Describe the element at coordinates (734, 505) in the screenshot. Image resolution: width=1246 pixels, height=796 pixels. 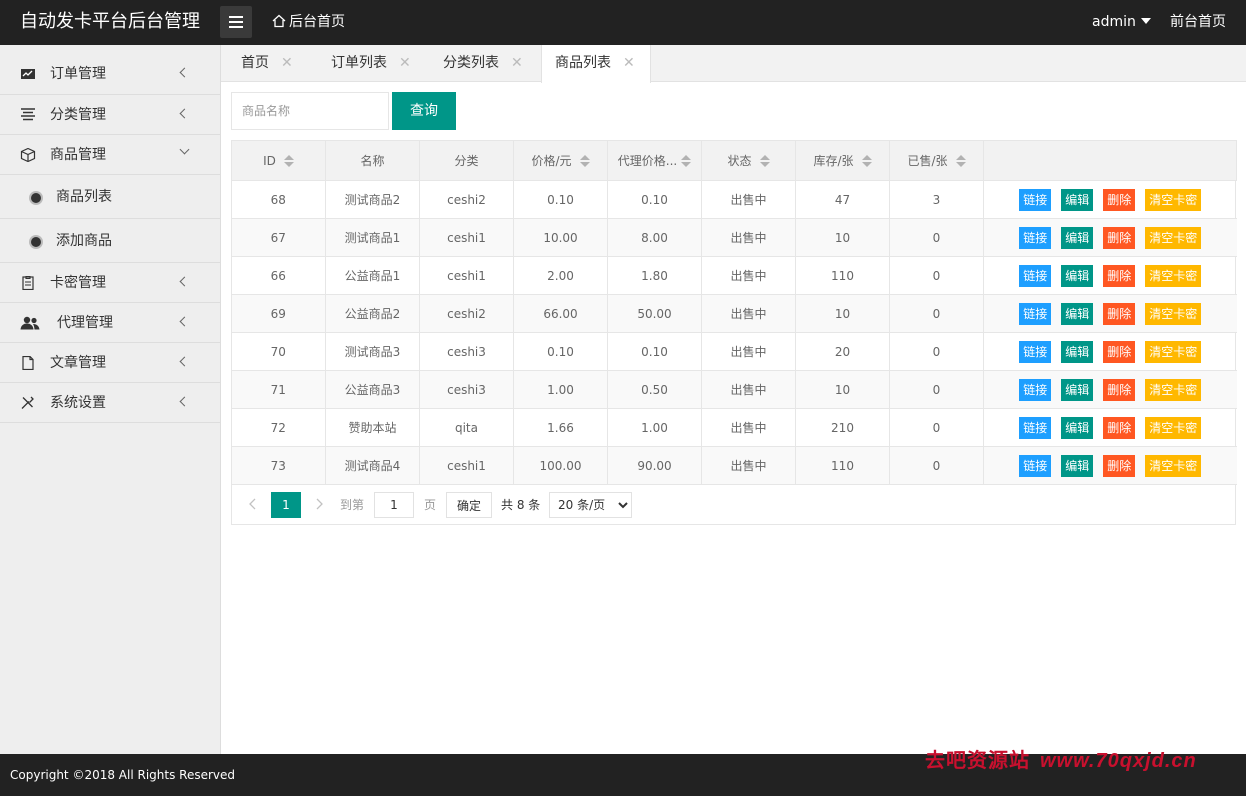
I see `pagination: 1 到第 页 确定 共 8 条 20 条/页` at that location.